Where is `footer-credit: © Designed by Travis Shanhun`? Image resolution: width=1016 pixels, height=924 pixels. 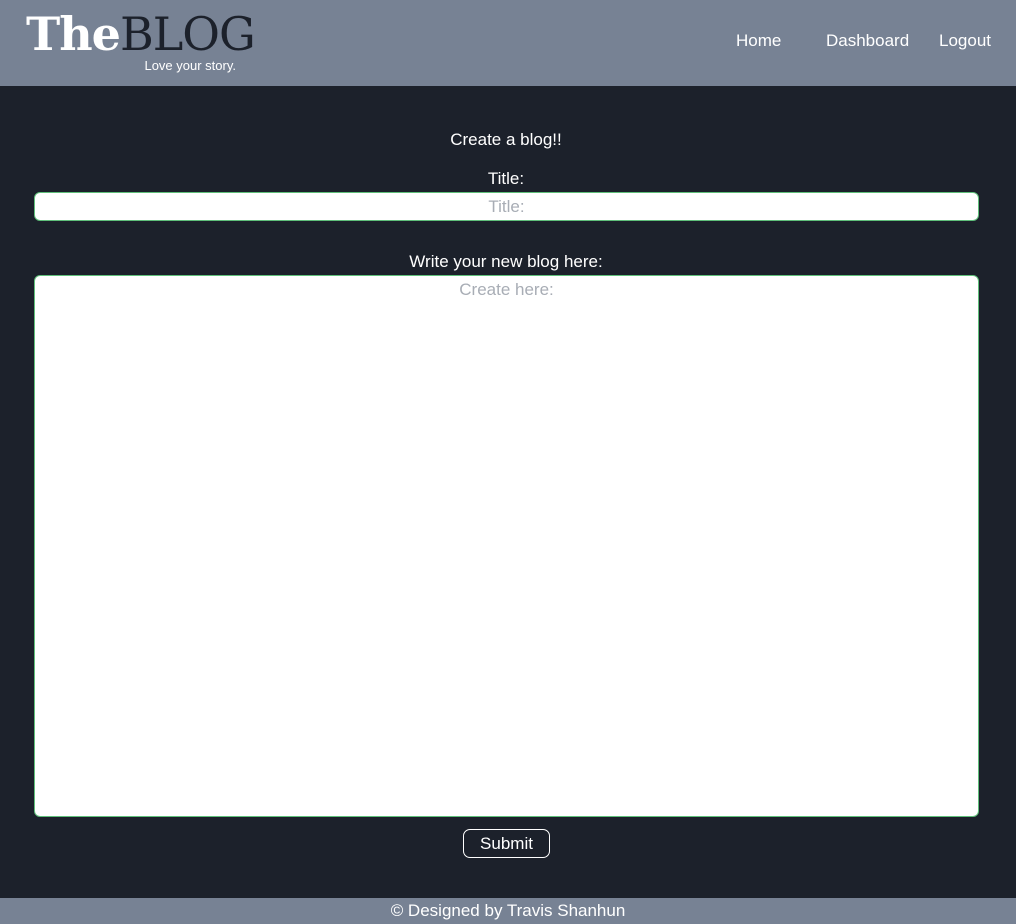
footer-credit: © Designed by Travis Shanhun is located at coordinates (508, 910).